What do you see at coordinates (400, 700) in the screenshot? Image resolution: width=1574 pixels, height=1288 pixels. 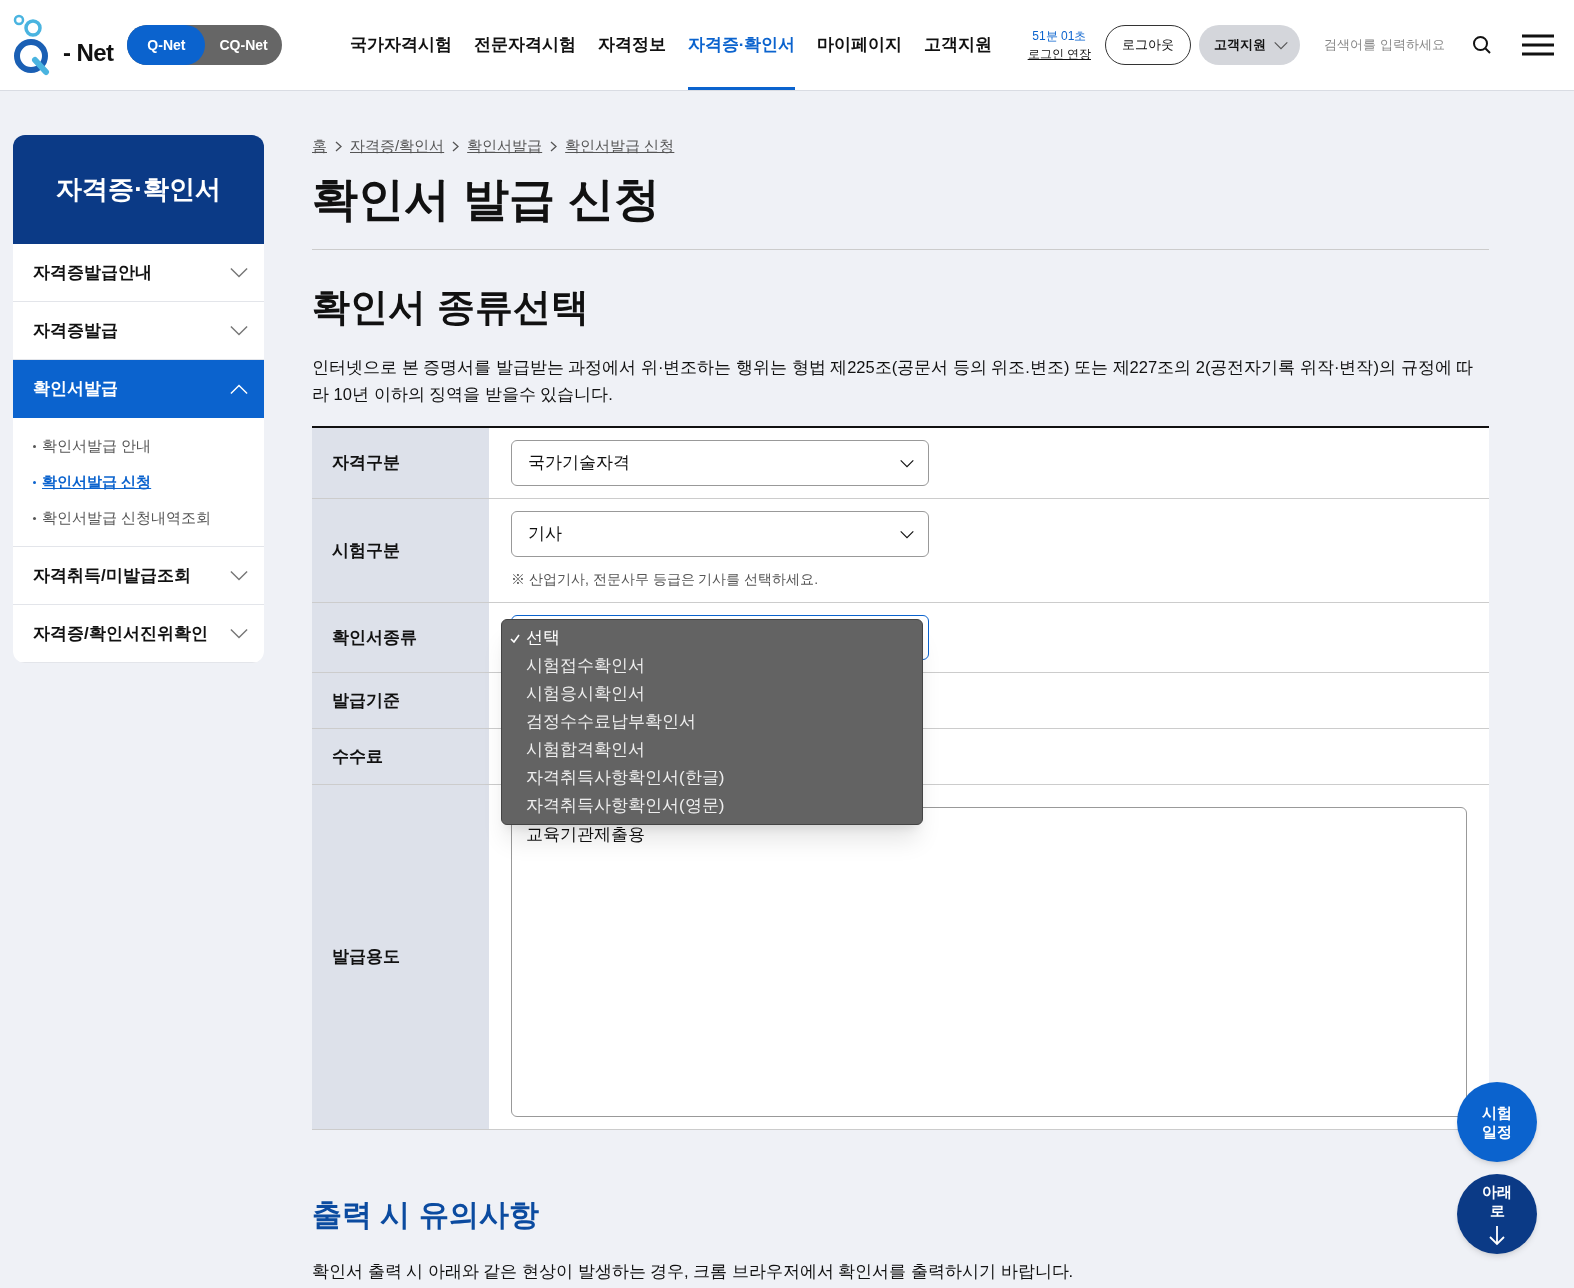 I see `field-label: 발급기준` at bounding box center [400, 700].